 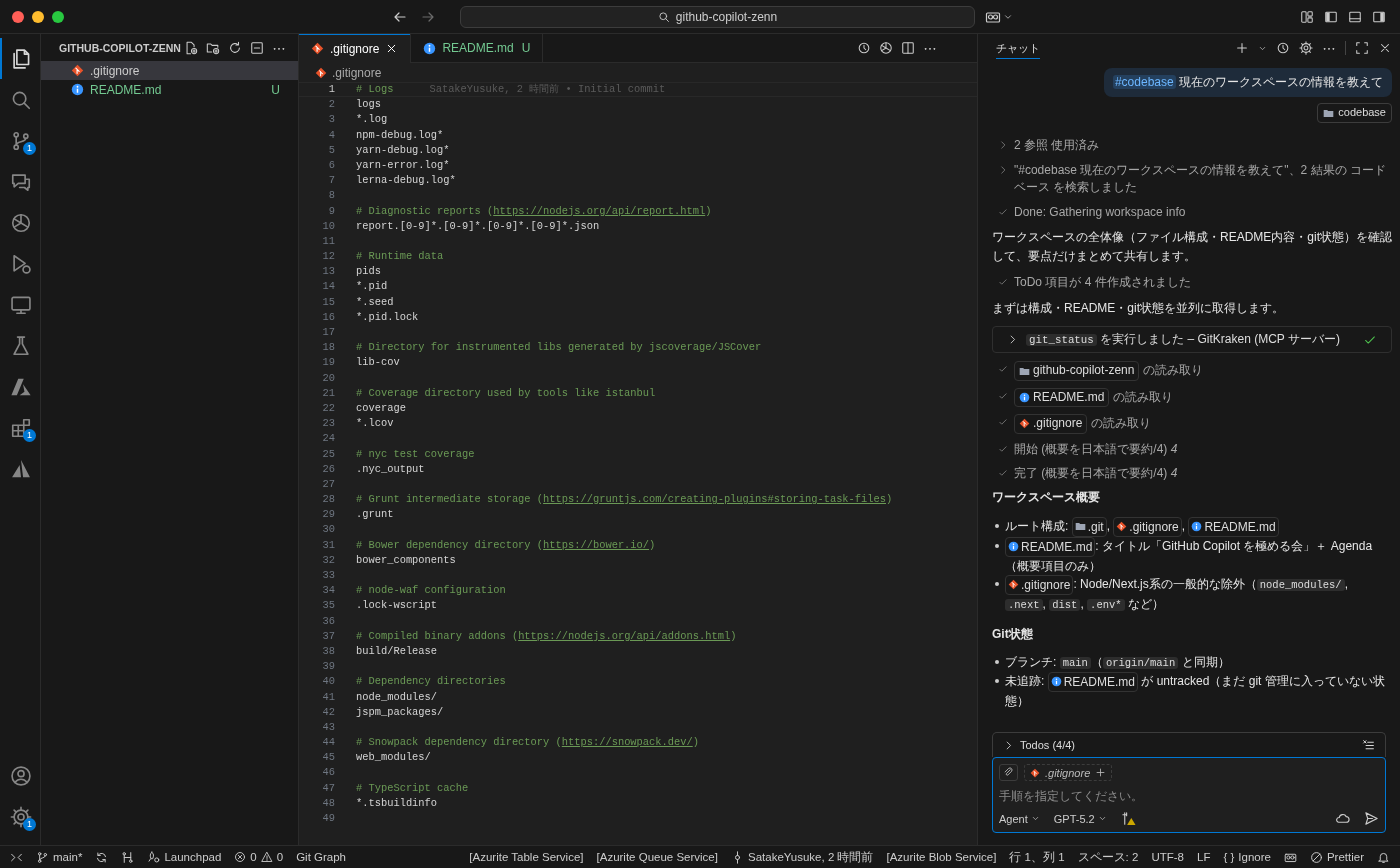 I want to click on plus-icon, so click(x=1242, y=48).